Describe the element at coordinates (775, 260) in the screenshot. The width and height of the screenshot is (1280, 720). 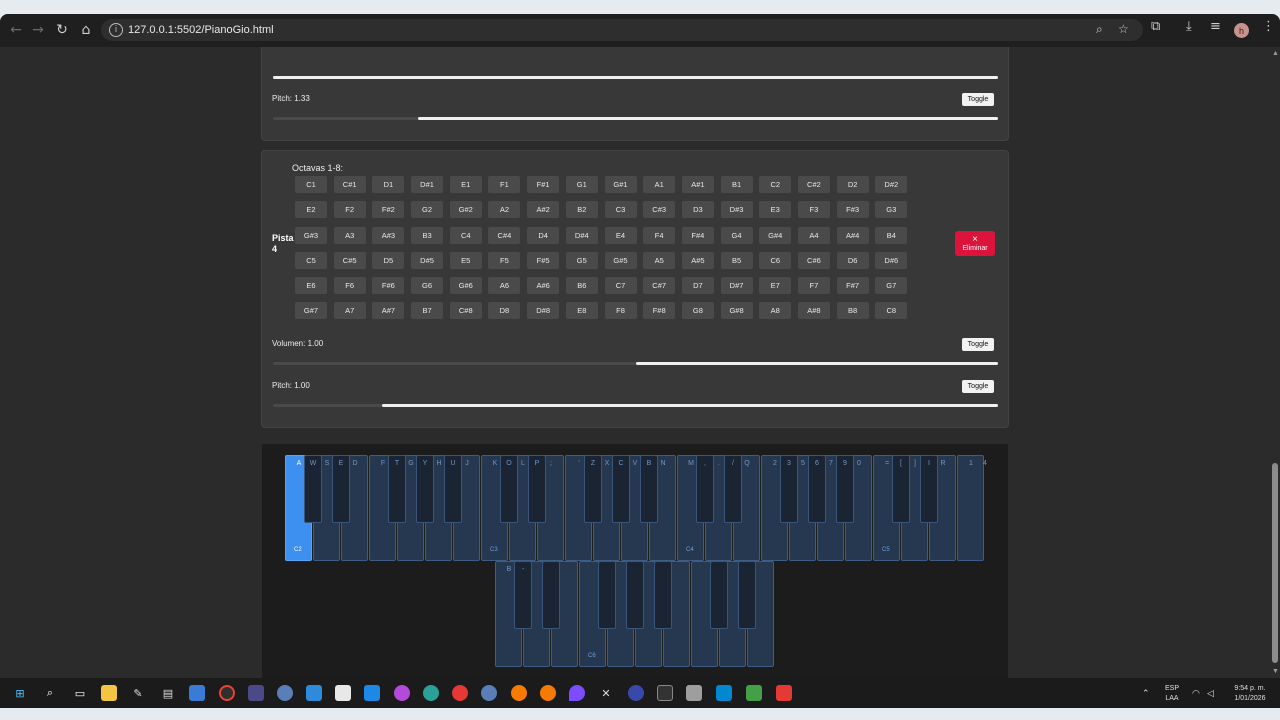
I see `note-button: C6` at that location.